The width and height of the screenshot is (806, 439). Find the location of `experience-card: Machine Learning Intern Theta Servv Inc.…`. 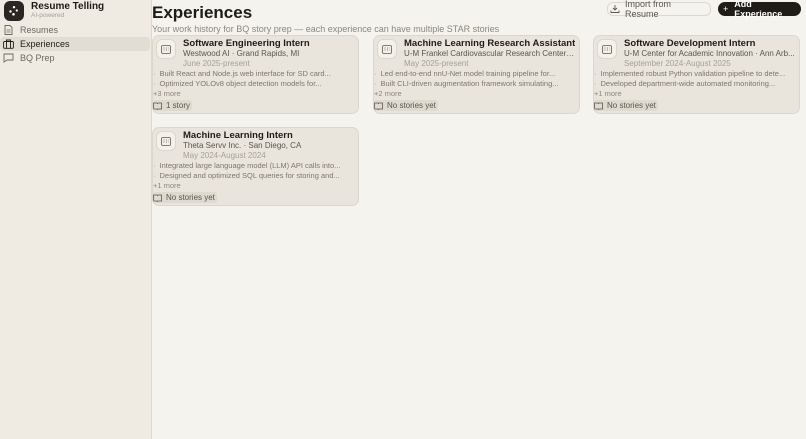

experience-card: Machine Learning Intern Theta Servv Inc.… is located at coordinates (255, 166).